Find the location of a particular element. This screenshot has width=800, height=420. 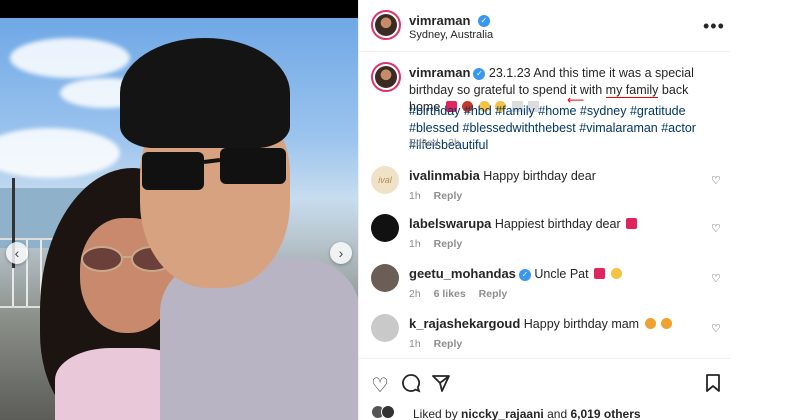

comment-text-block: geetu_mohandas ✓ Uncle Pat is located at coordinates (554, 273).